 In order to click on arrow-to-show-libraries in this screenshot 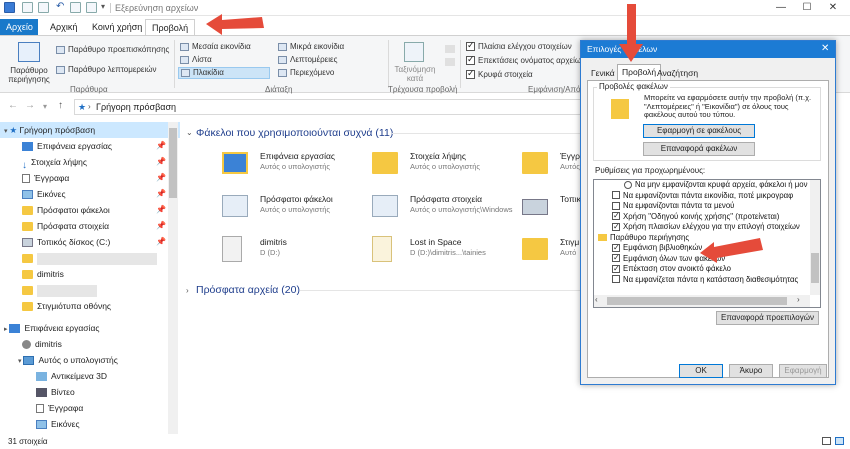, I will do `click(731, 250)`.